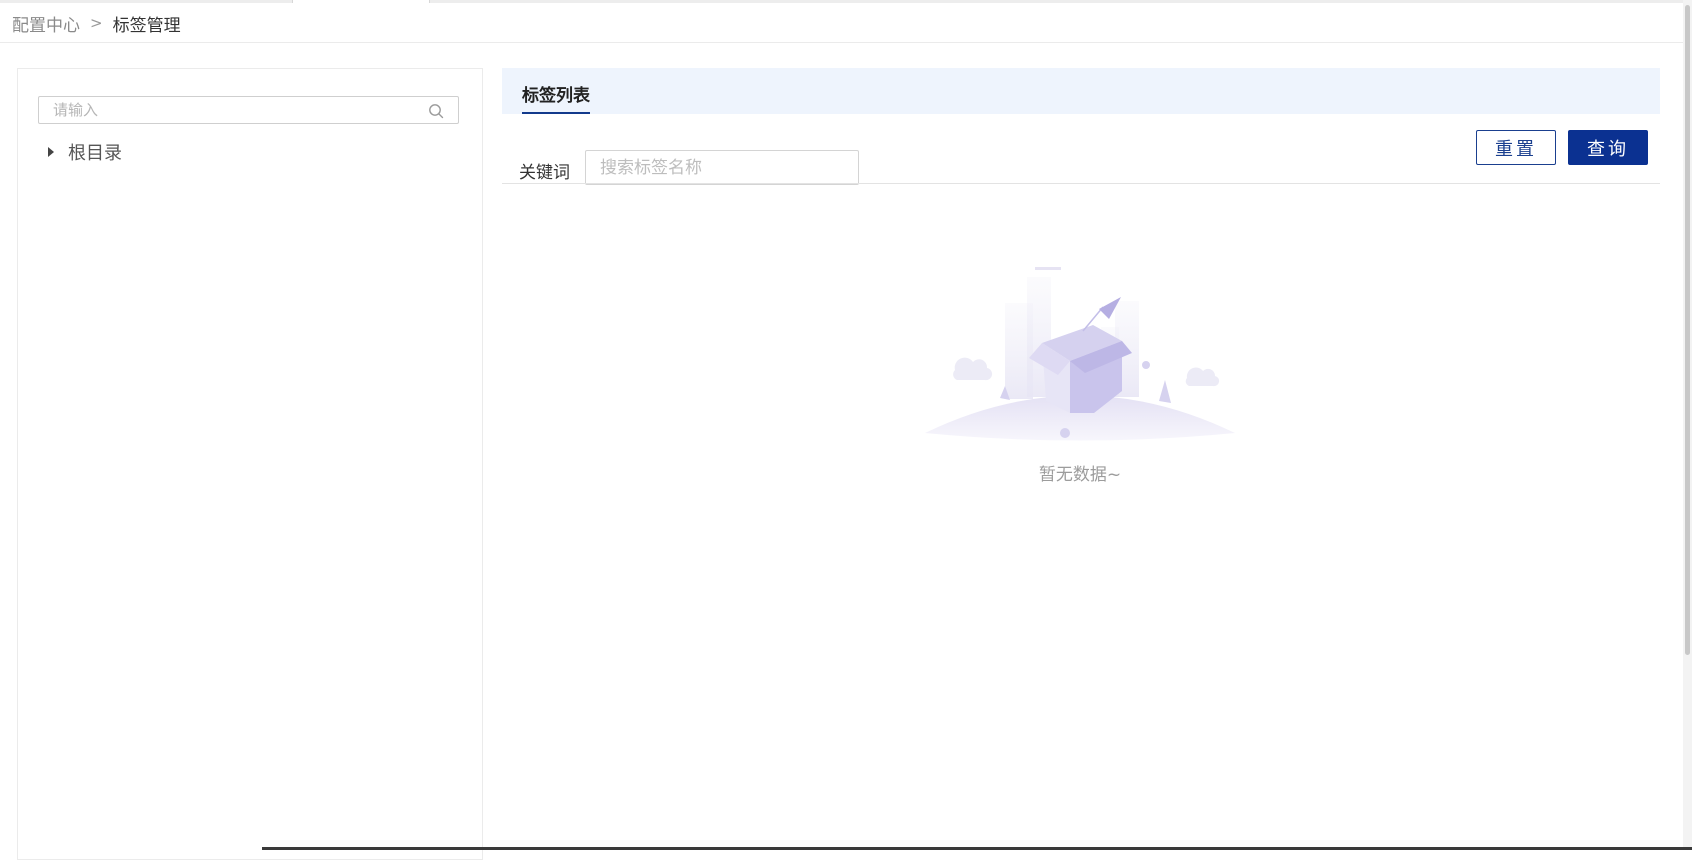  What do you see at coordinates (1080, 475) in the screenshot?
I see `empty-text: 暂无数据~` at bounding box center [1080, 475].